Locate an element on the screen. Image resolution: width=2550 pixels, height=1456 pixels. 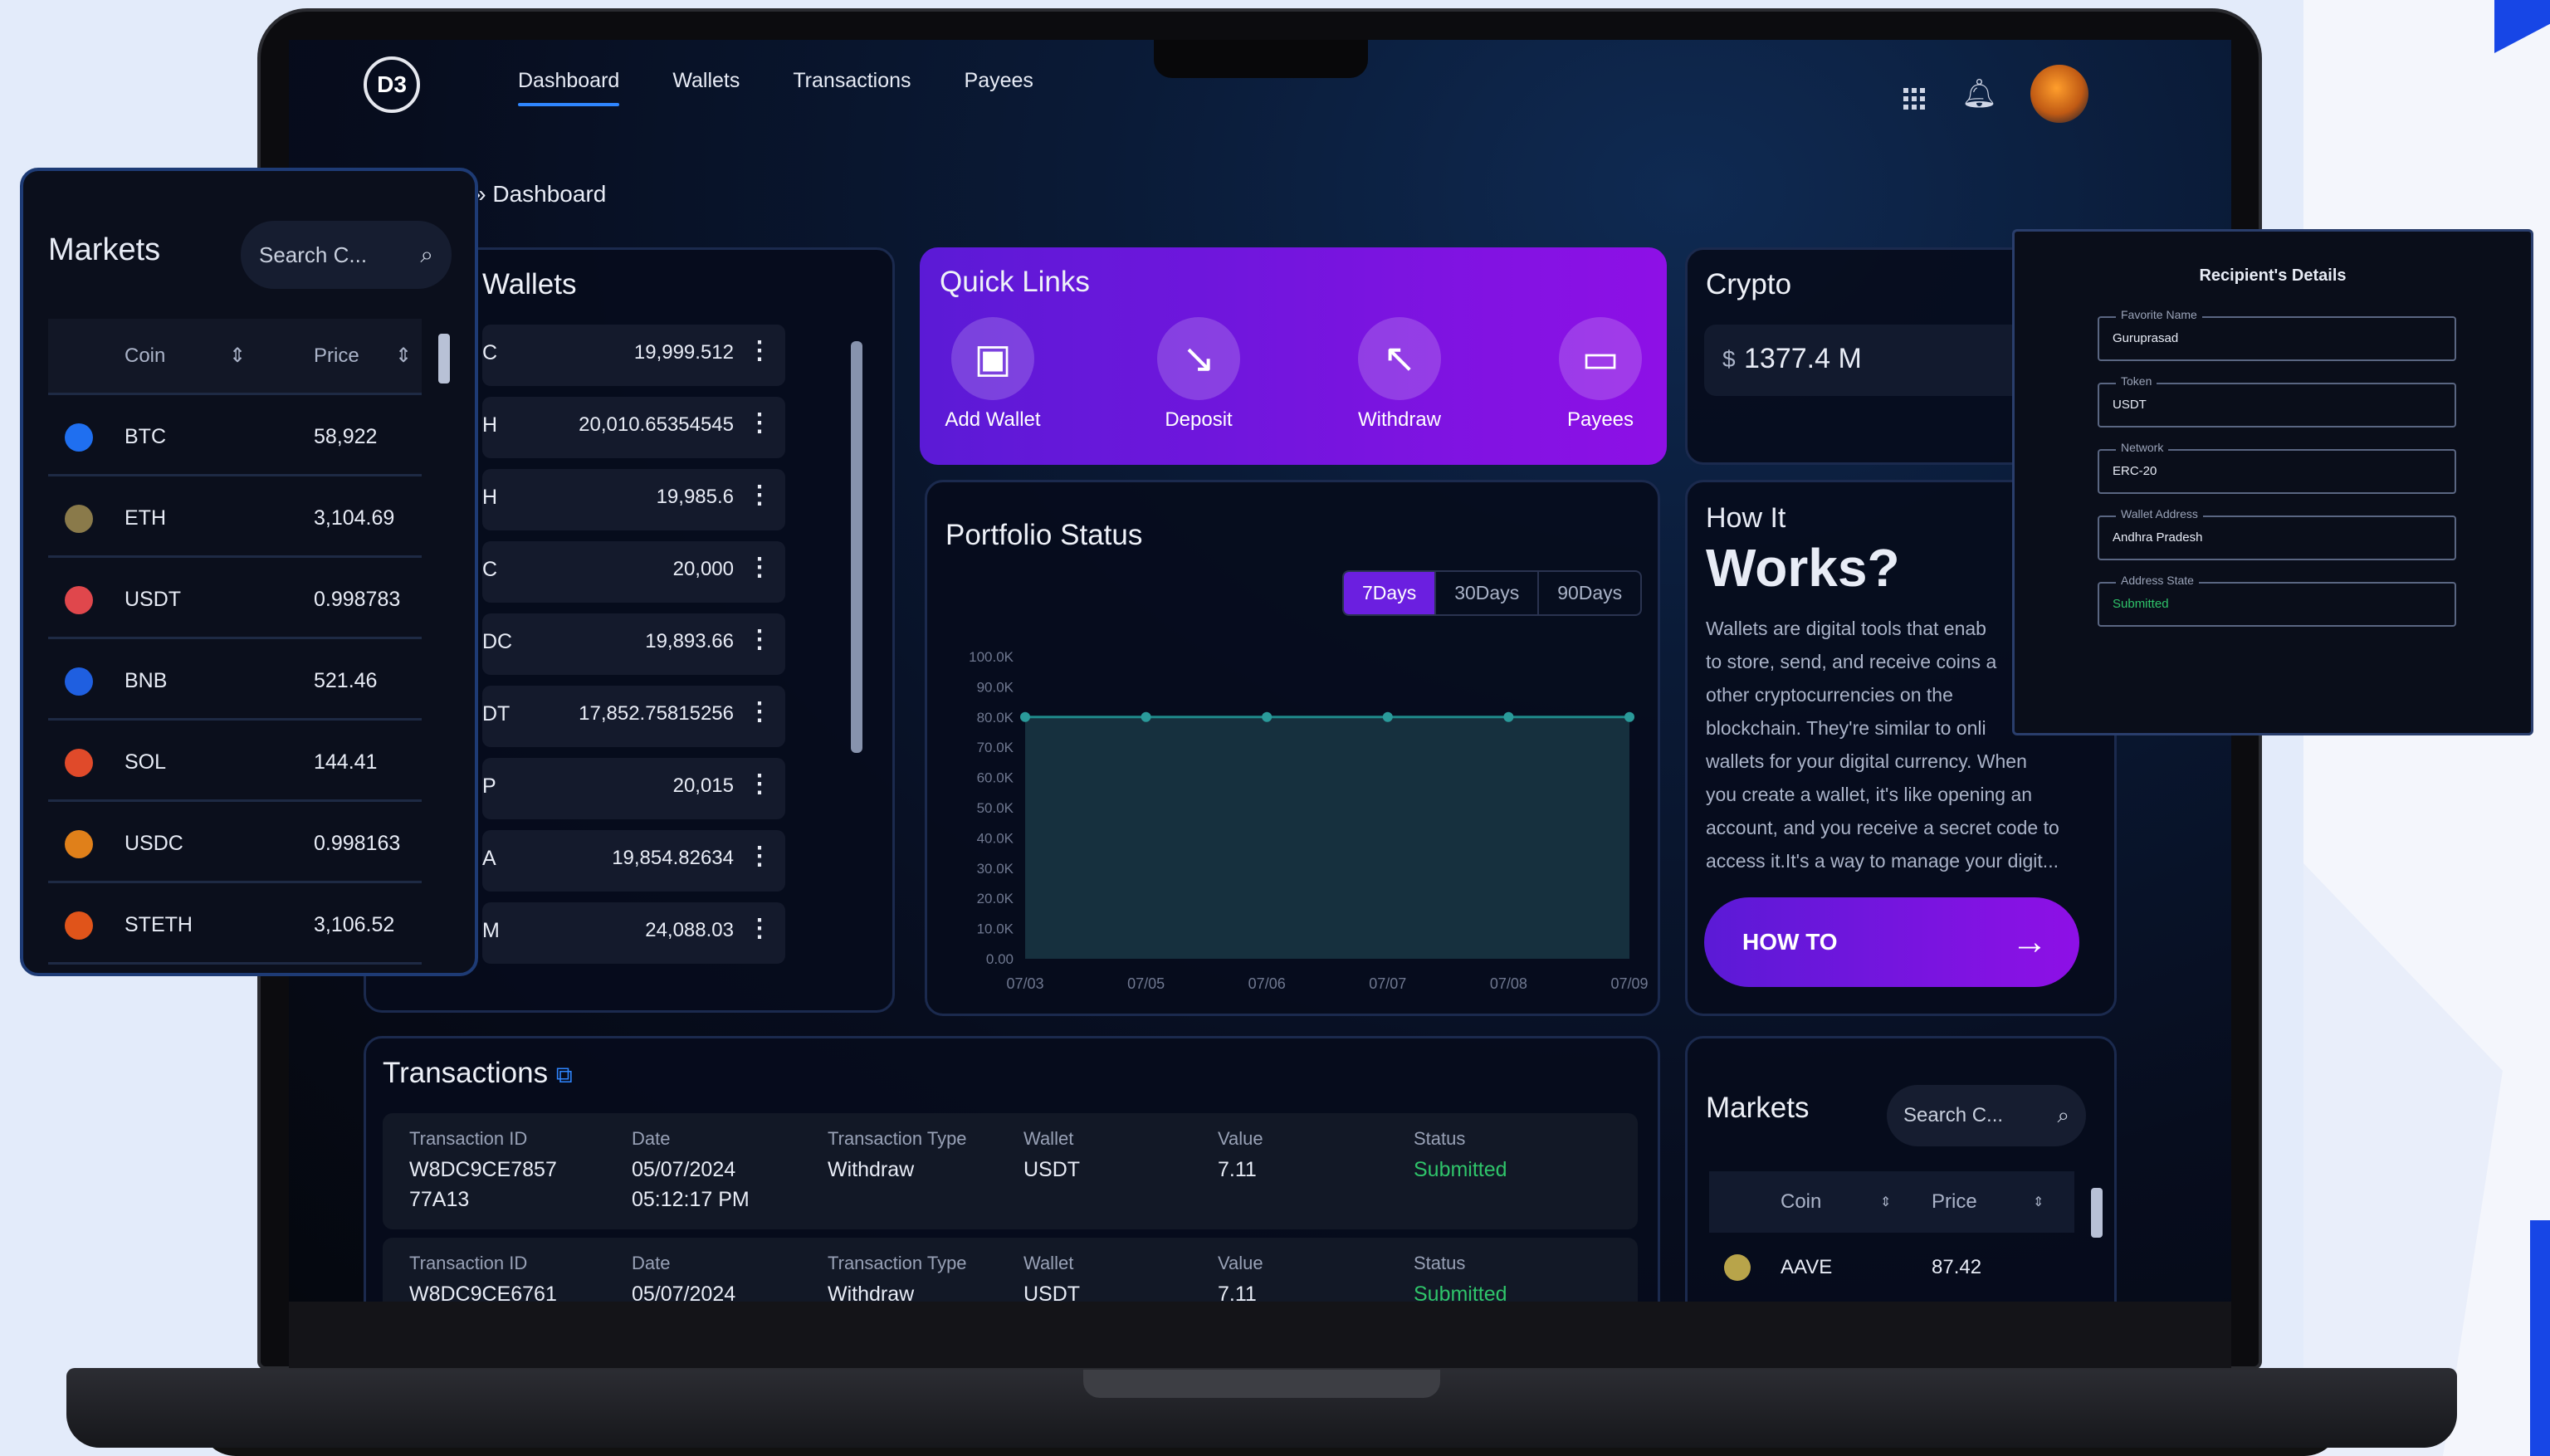
list-item: BTC 58,922 is located at coordinates (235, 436).